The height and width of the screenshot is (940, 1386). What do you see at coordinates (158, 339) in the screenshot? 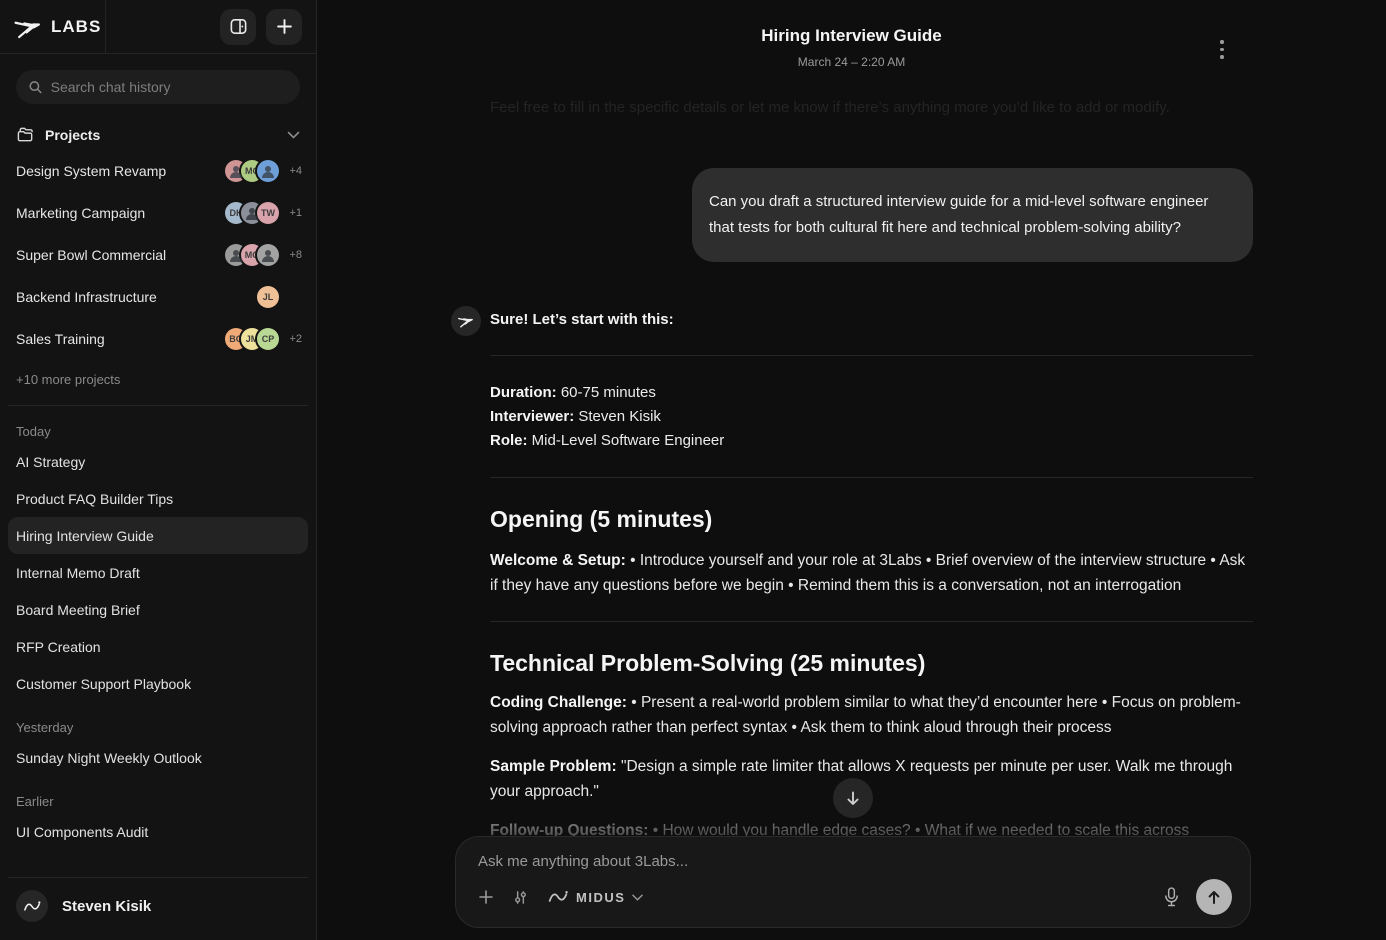
I see `project-item-sales-training: Sales Training BO JM CP +2` at bounding box center [158, 339].